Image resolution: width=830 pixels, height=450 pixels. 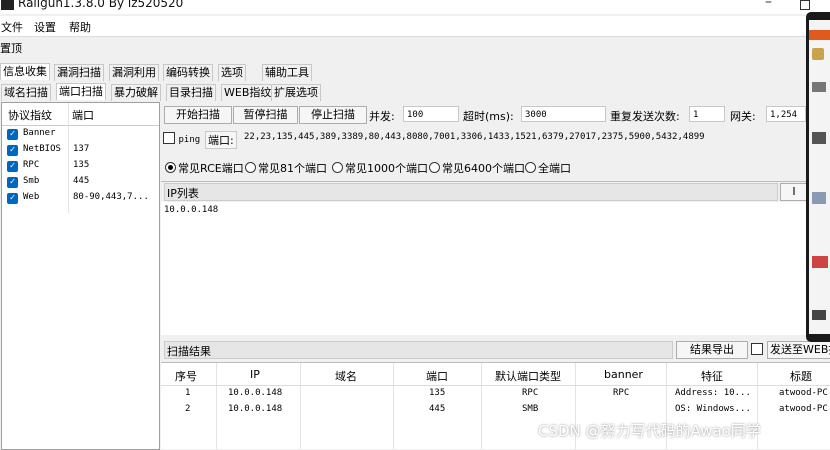 I want to click on protocol-row: ✓ RPC 135, so click(x=80, y=167).